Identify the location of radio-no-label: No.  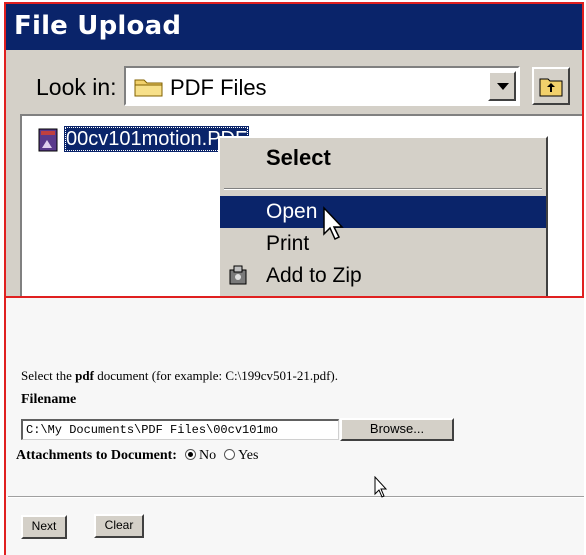
(207, 455).